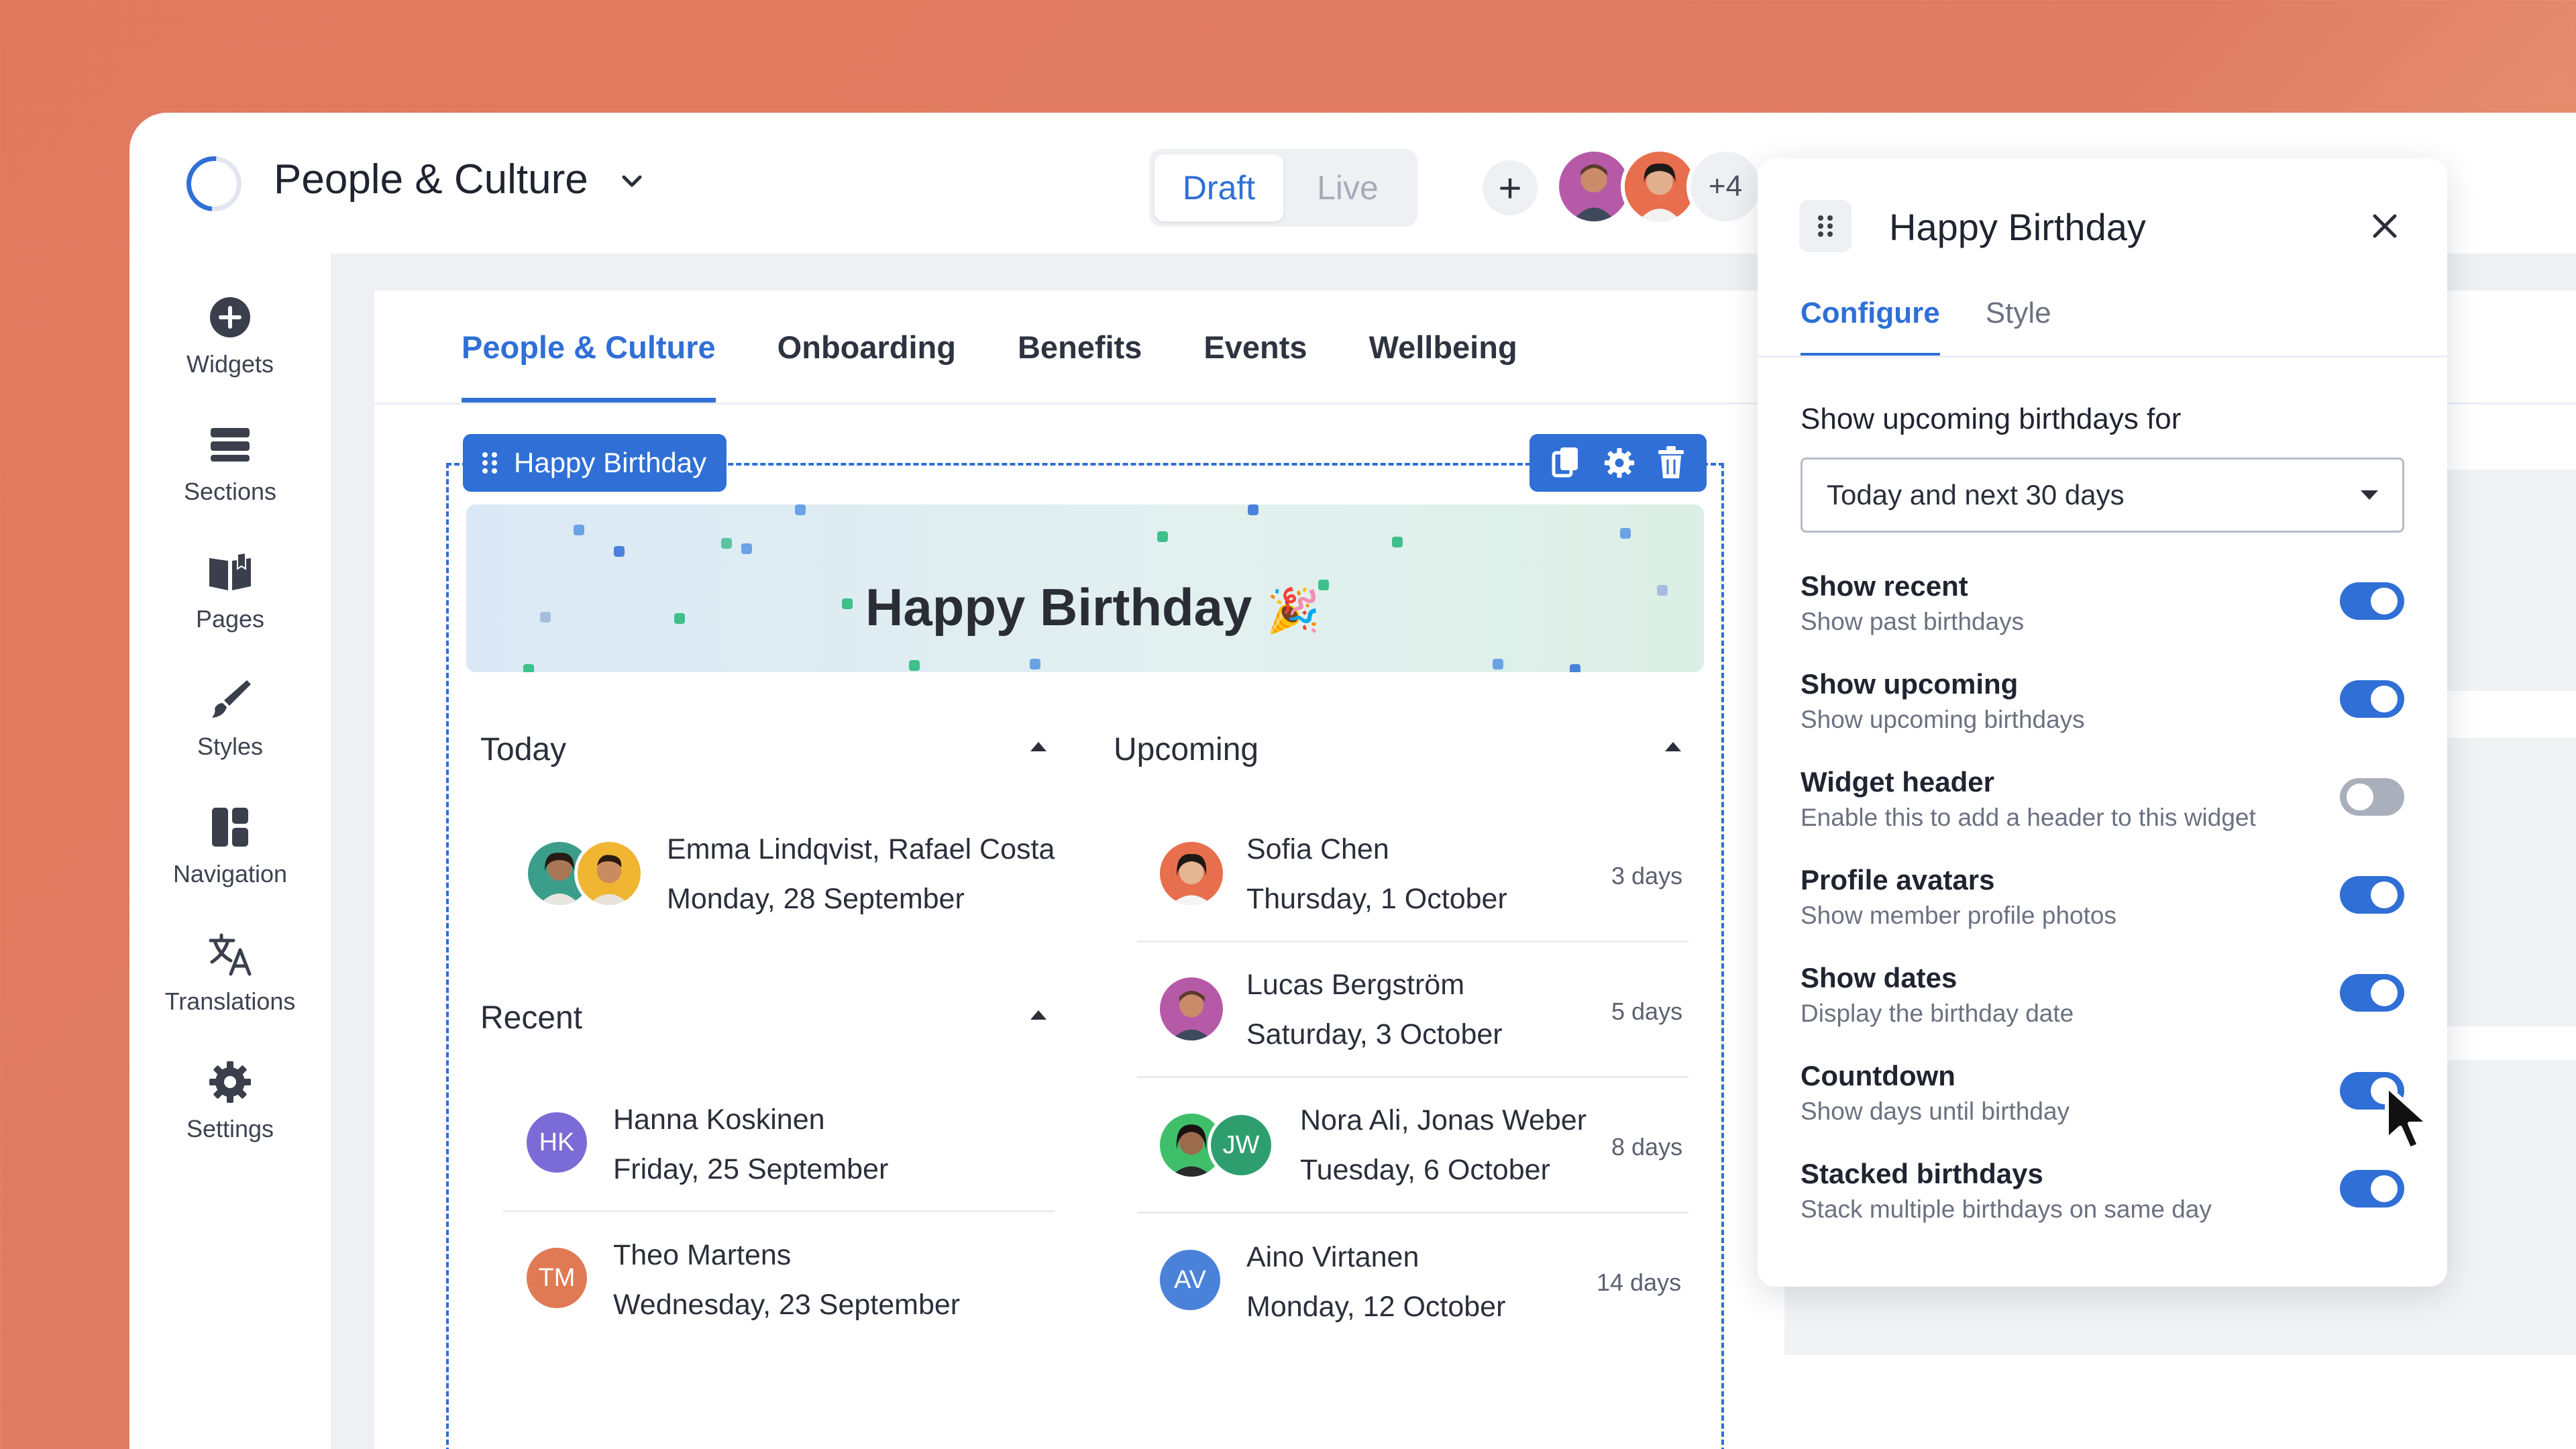 This screenshot has width=2576, height=1449. I want to click on upcoming-entry-name: Aino Virtanen, so click(1332, 1257).